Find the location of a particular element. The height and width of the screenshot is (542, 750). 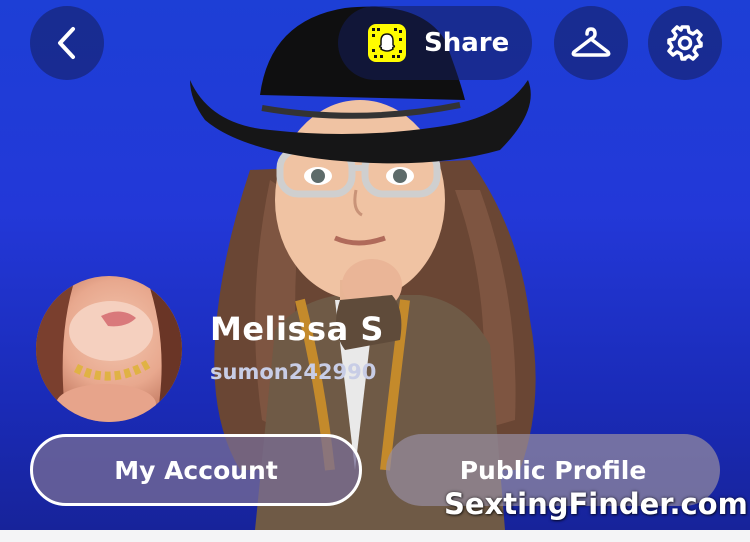

share-label: Share is located at coordinates (467, 43).